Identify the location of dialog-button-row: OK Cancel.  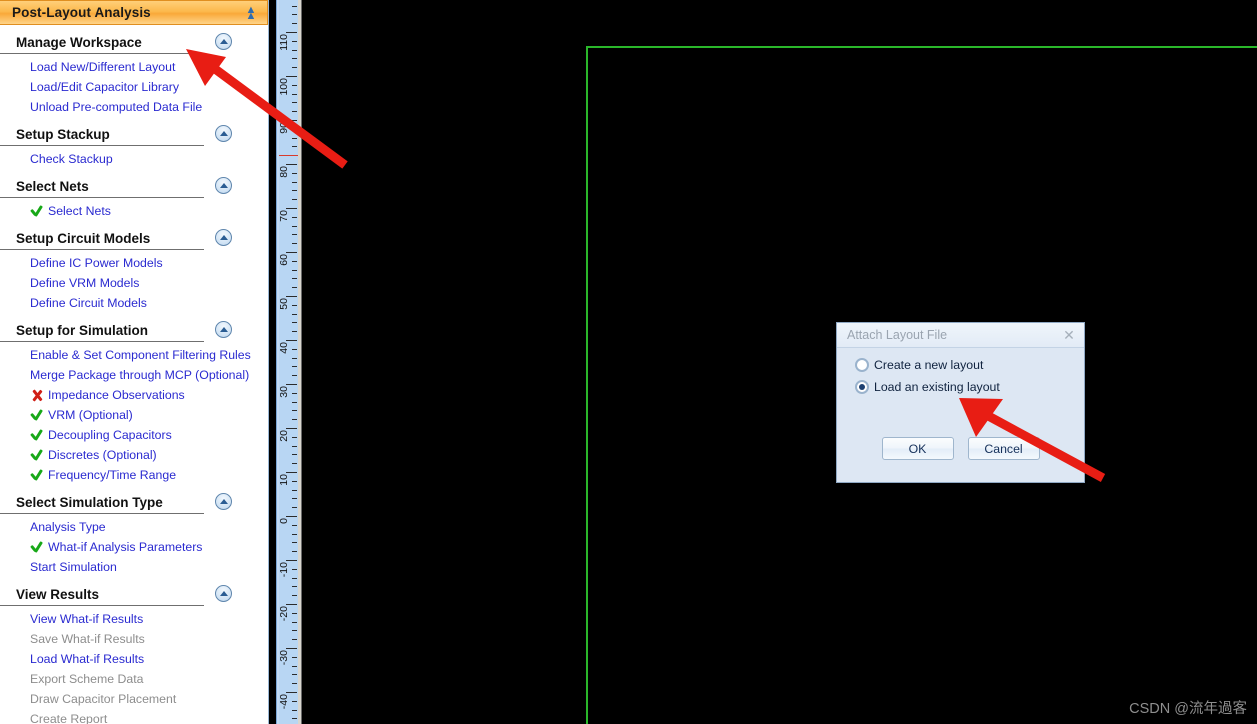
(960, 448).